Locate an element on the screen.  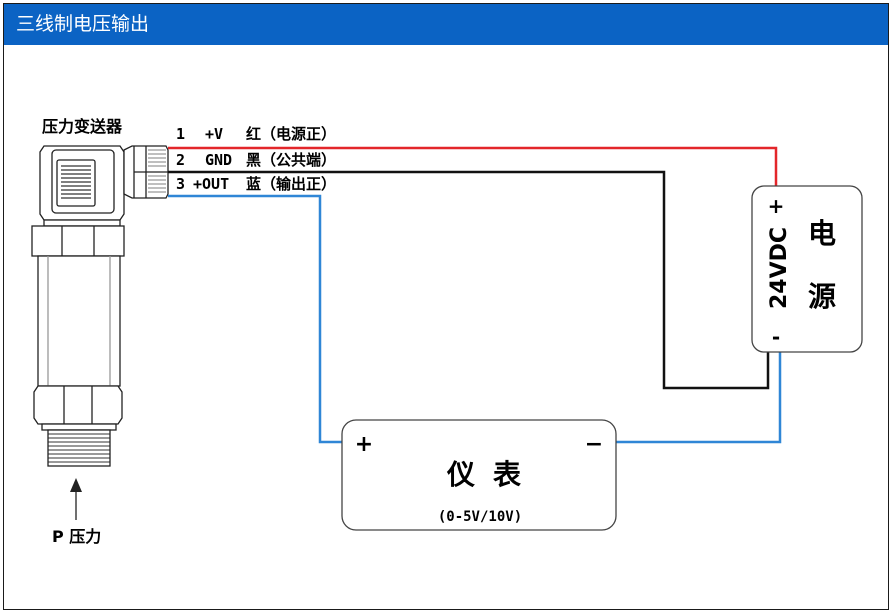
meter: + − 仪 表 (0-5V/10V) is located at coordinates (479, 475).